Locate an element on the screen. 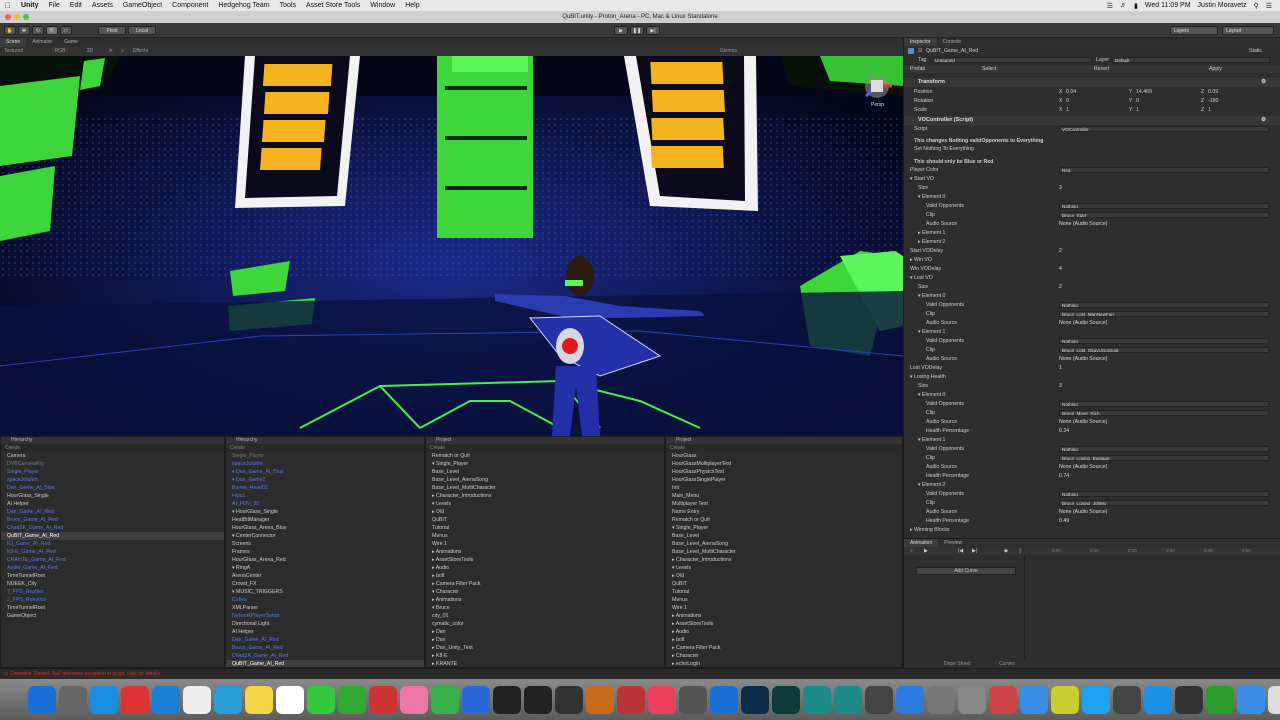  ink-icon is located at coordinates (879, 699).